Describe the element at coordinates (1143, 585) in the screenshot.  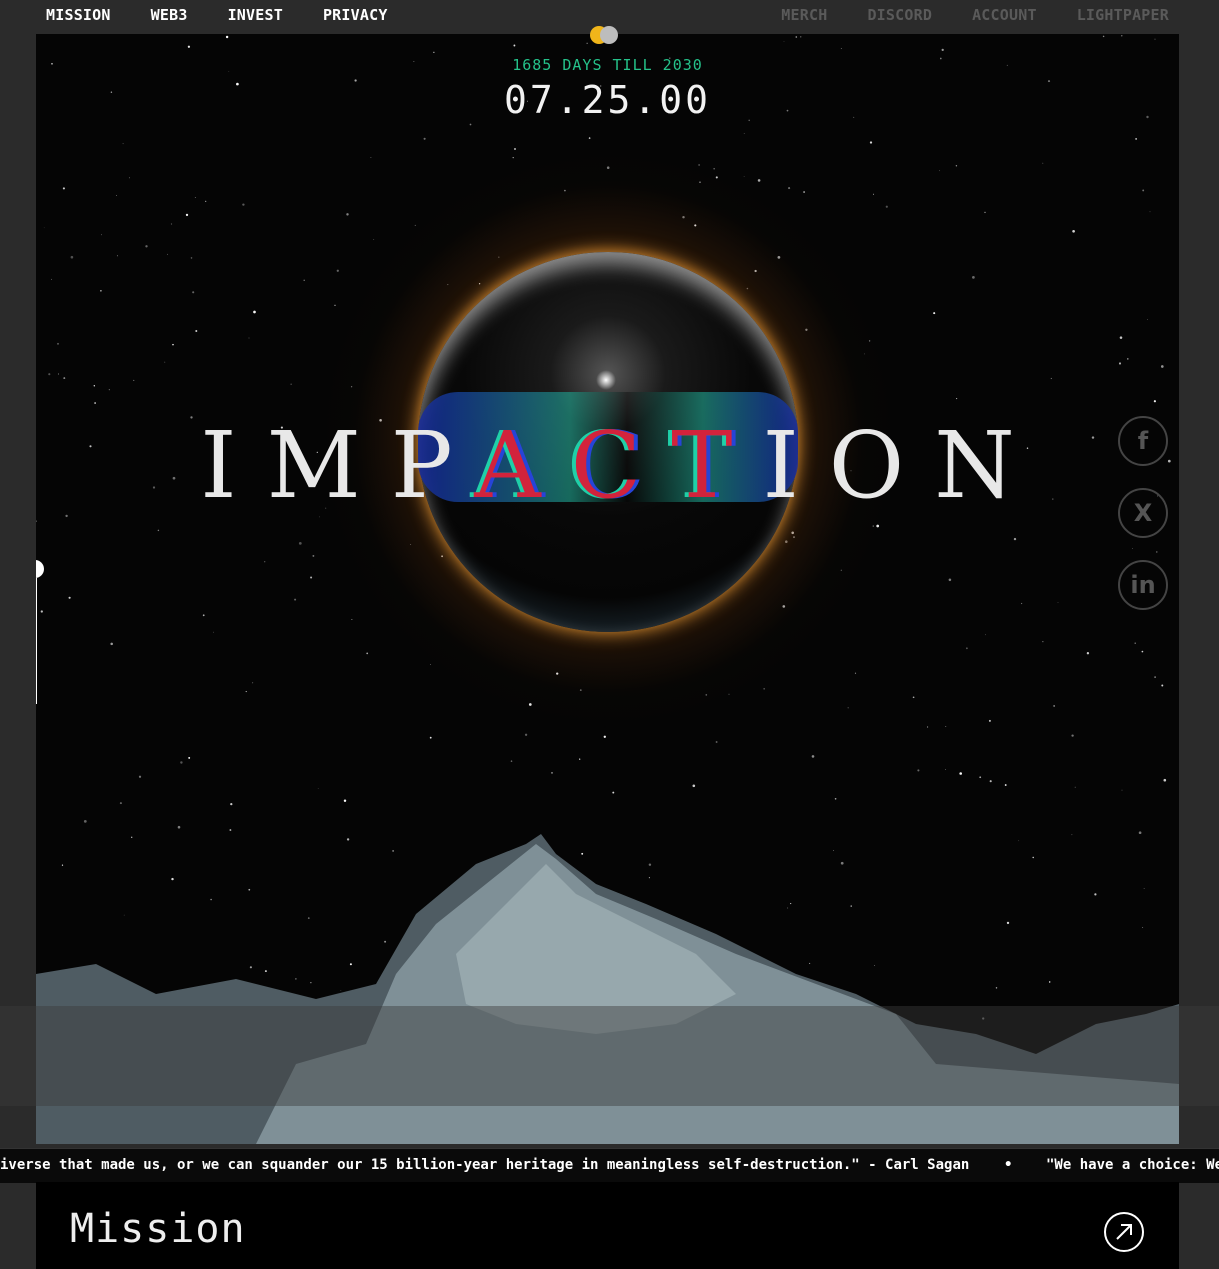
I see `linkedin-icon: in` at that location.